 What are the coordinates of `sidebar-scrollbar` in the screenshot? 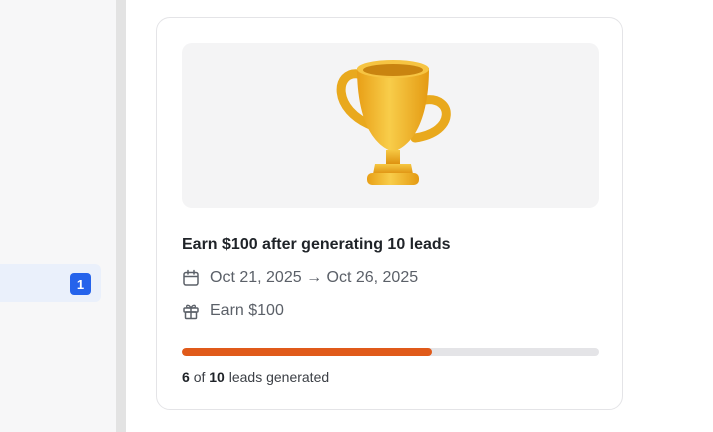 It's located at (121, 216).